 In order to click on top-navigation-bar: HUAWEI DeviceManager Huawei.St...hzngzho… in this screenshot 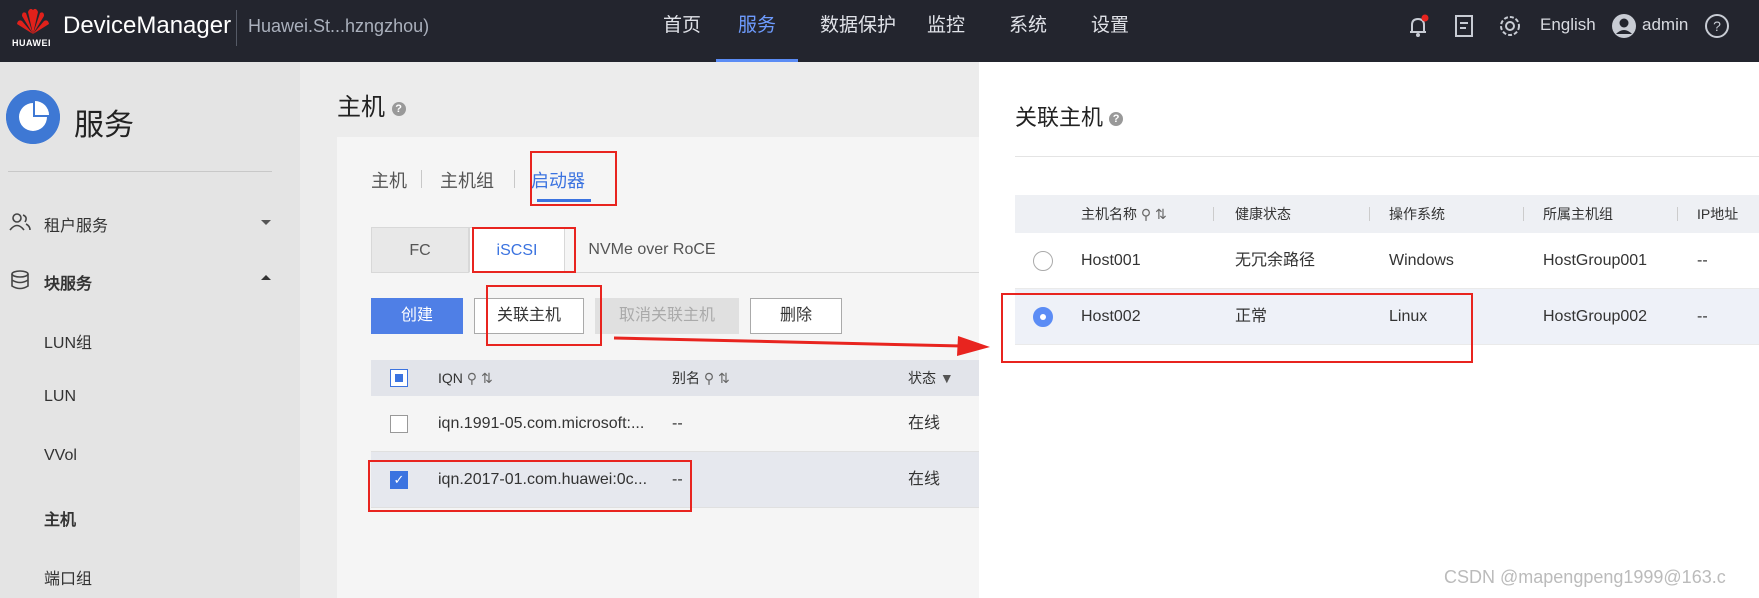, I will do `click(879, 31)`.